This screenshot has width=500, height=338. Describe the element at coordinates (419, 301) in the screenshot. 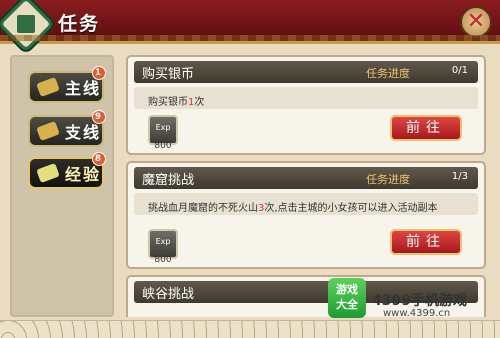

I see `watermark-brand: 4399手机游戏` at that location.